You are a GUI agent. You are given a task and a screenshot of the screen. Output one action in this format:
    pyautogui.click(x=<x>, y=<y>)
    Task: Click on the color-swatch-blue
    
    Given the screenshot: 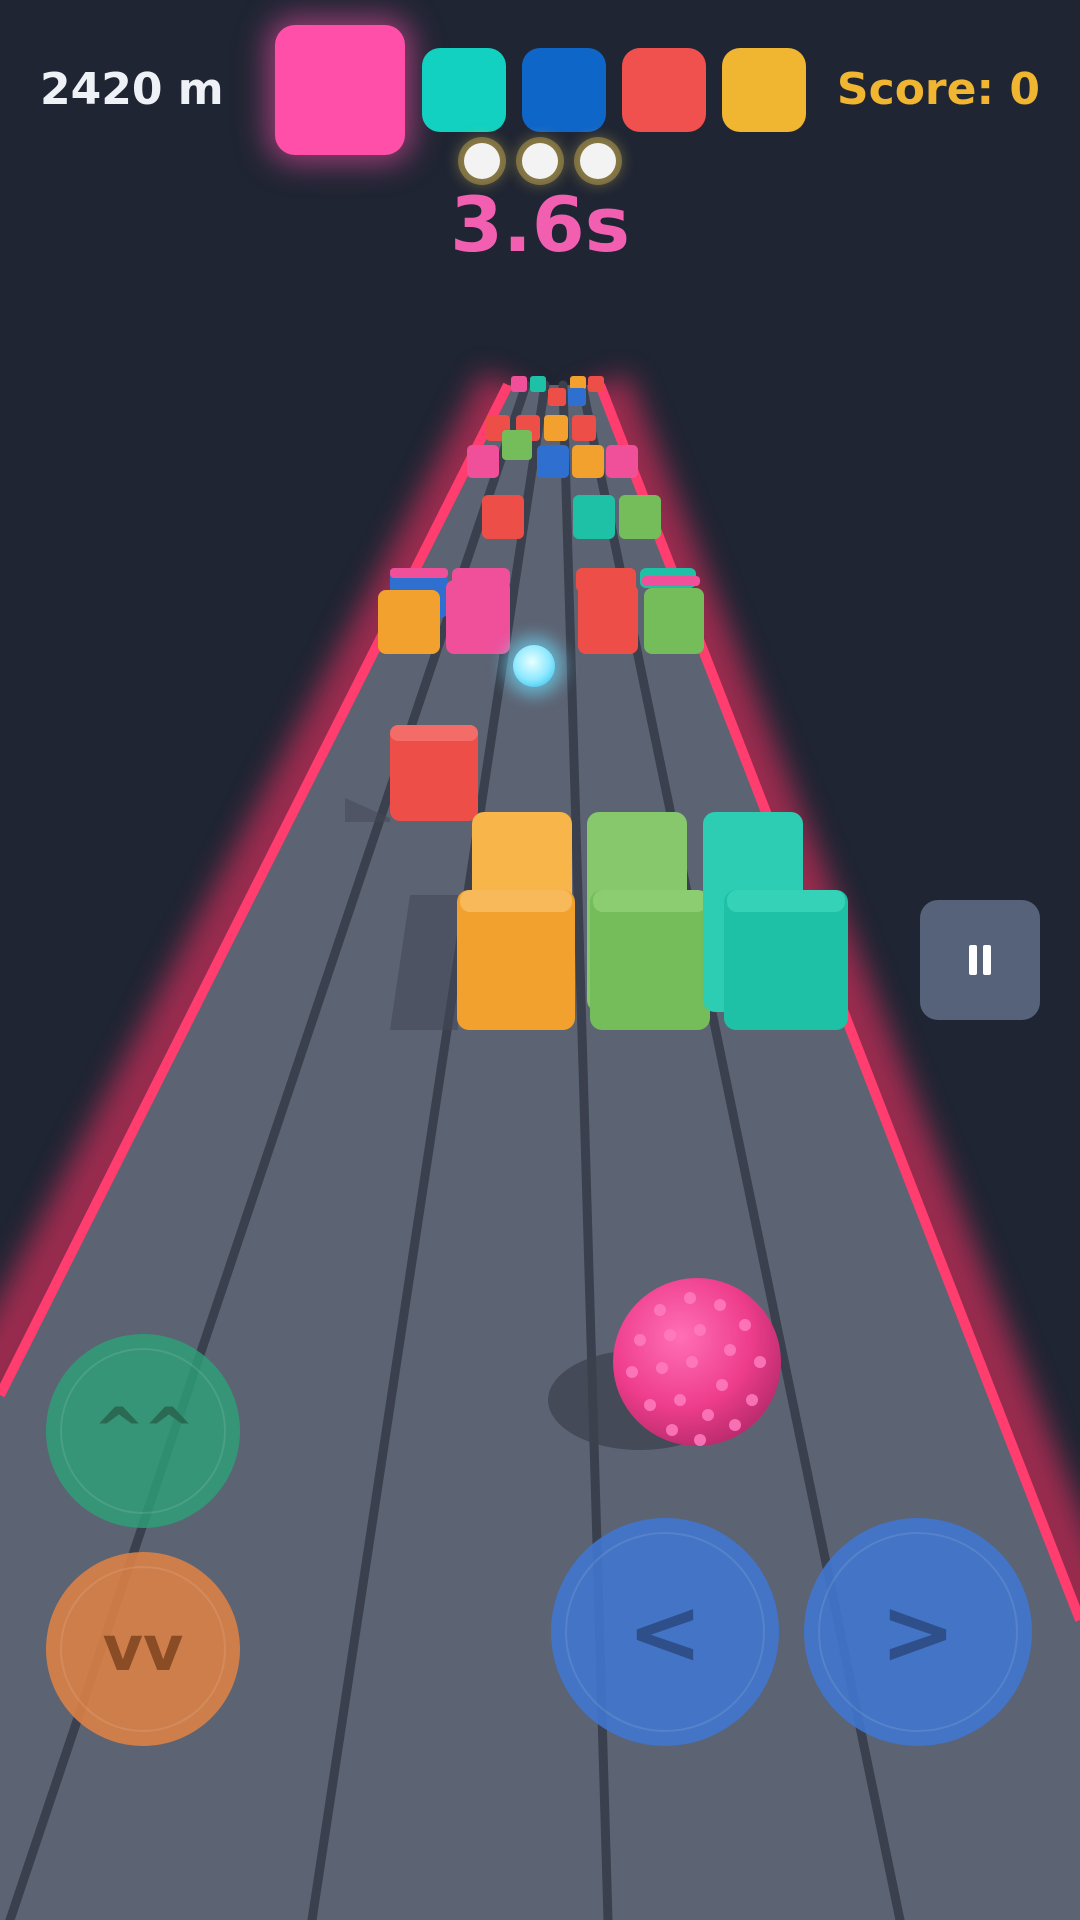 What is the action you would take?
    pyautogui.click(x=564, y=90)
    